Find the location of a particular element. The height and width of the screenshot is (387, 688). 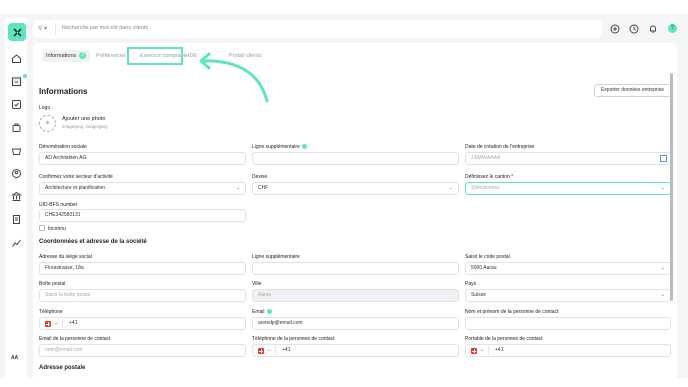

photo-upload-icon: ⊕ is located at coordinates (47, 123).